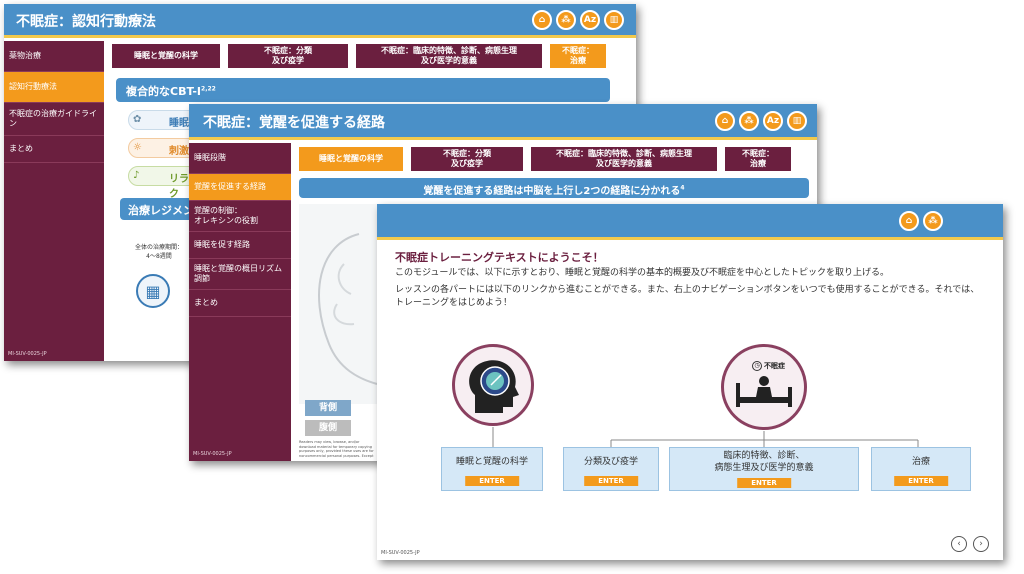 Image resolution: width=1024 pixels, height=574 pixels. Describe the element at coordinates (137, 119) in the screenshot. I see `sleep-icon: ✿` at that location.